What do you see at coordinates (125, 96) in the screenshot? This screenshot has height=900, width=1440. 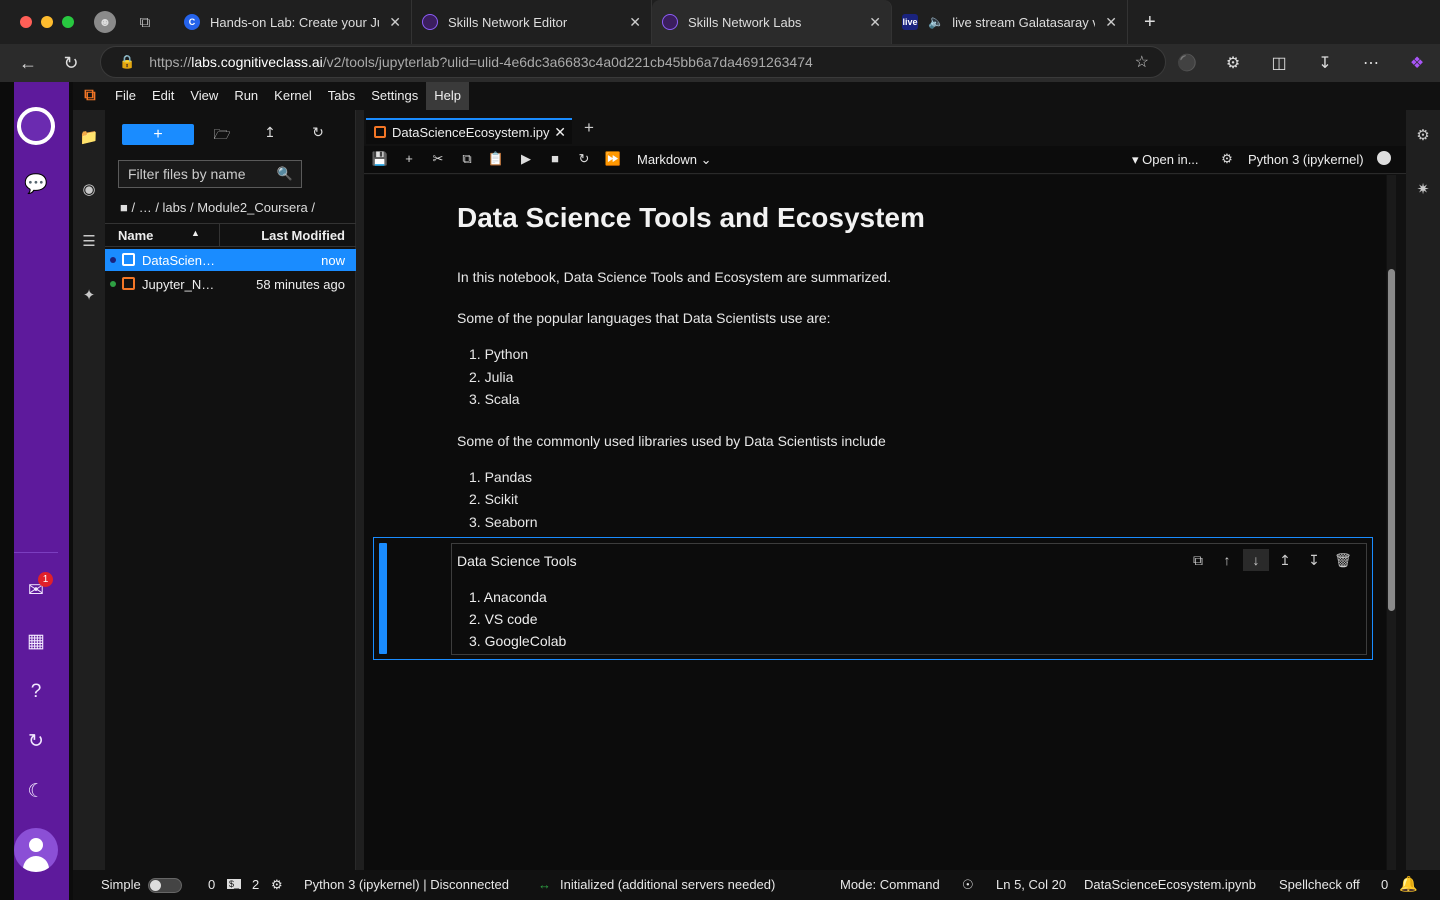 I see `menu-file: File` at bounding box center [125, 96].